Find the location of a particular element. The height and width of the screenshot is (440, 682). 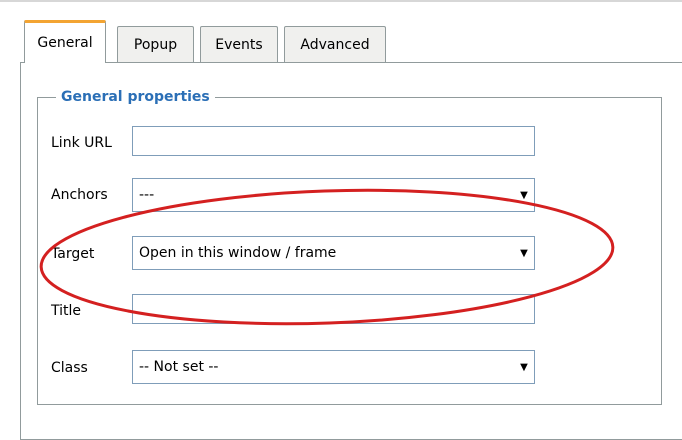

class-select: -- Not set -- ▼ is located at coordinates (333, 367).